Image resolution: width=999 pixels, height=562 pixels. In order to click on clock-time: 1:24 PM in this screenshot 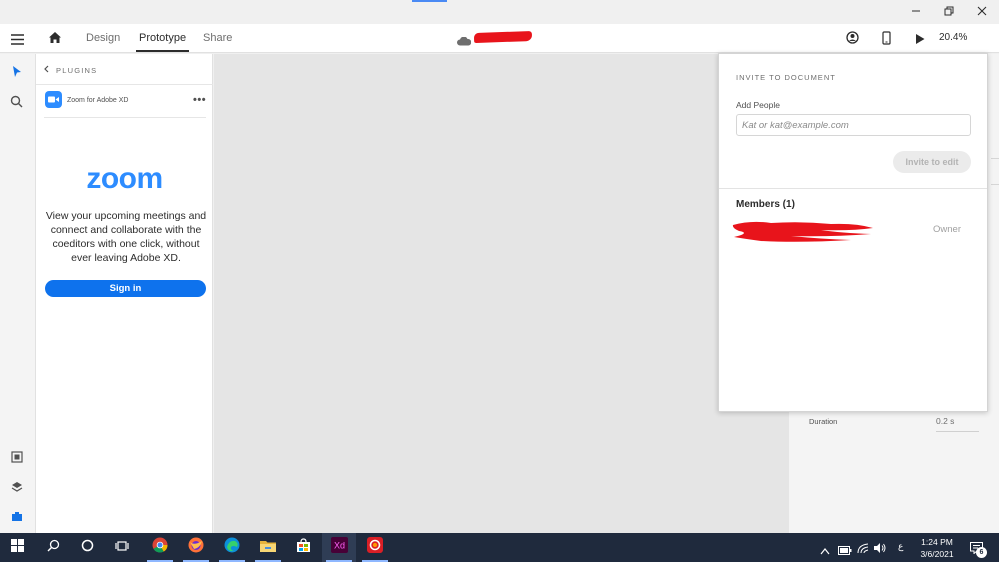, I will do `click(937, 542)`.